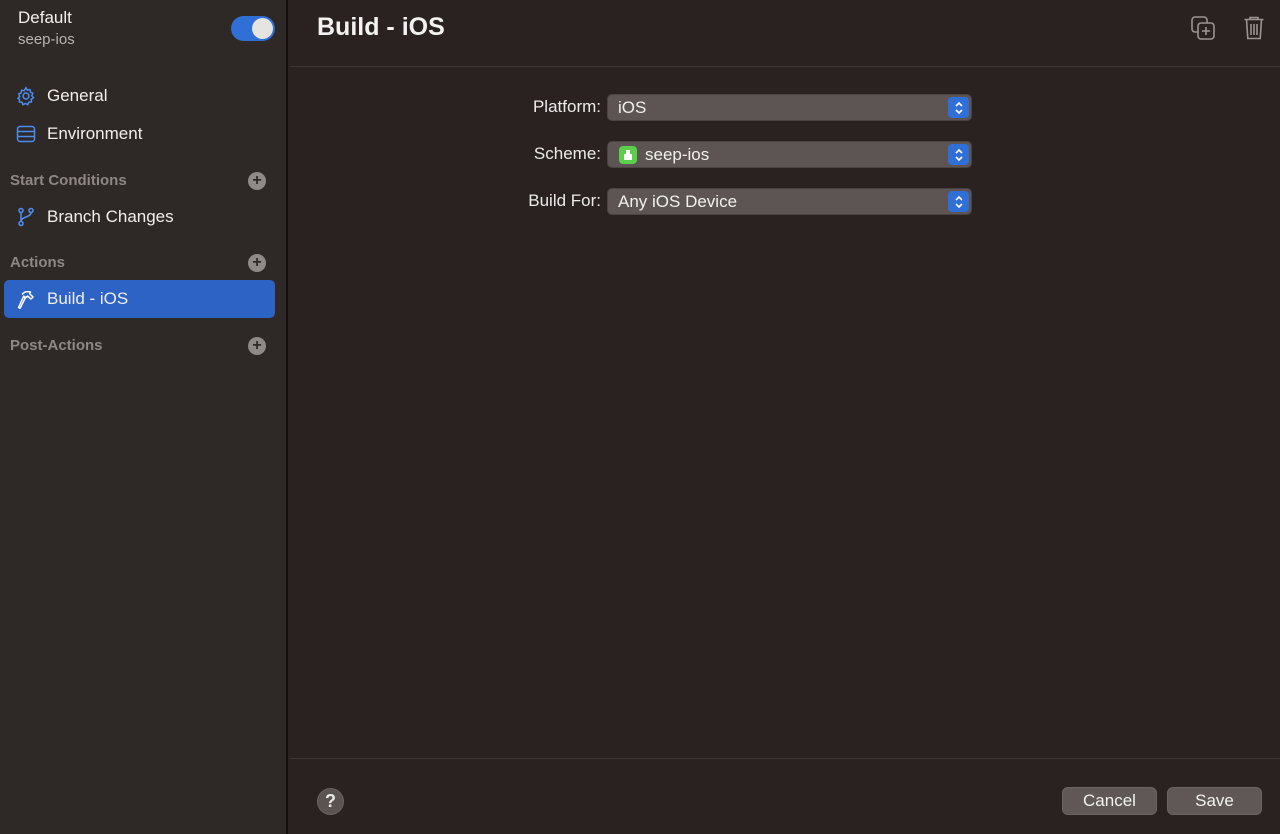 This screenshot has height=834, width=1280. What do you see at coordinates (789, 154) in the screenshot?
I see `scheme-select: seep-ios` at bounding box center [789, 154].